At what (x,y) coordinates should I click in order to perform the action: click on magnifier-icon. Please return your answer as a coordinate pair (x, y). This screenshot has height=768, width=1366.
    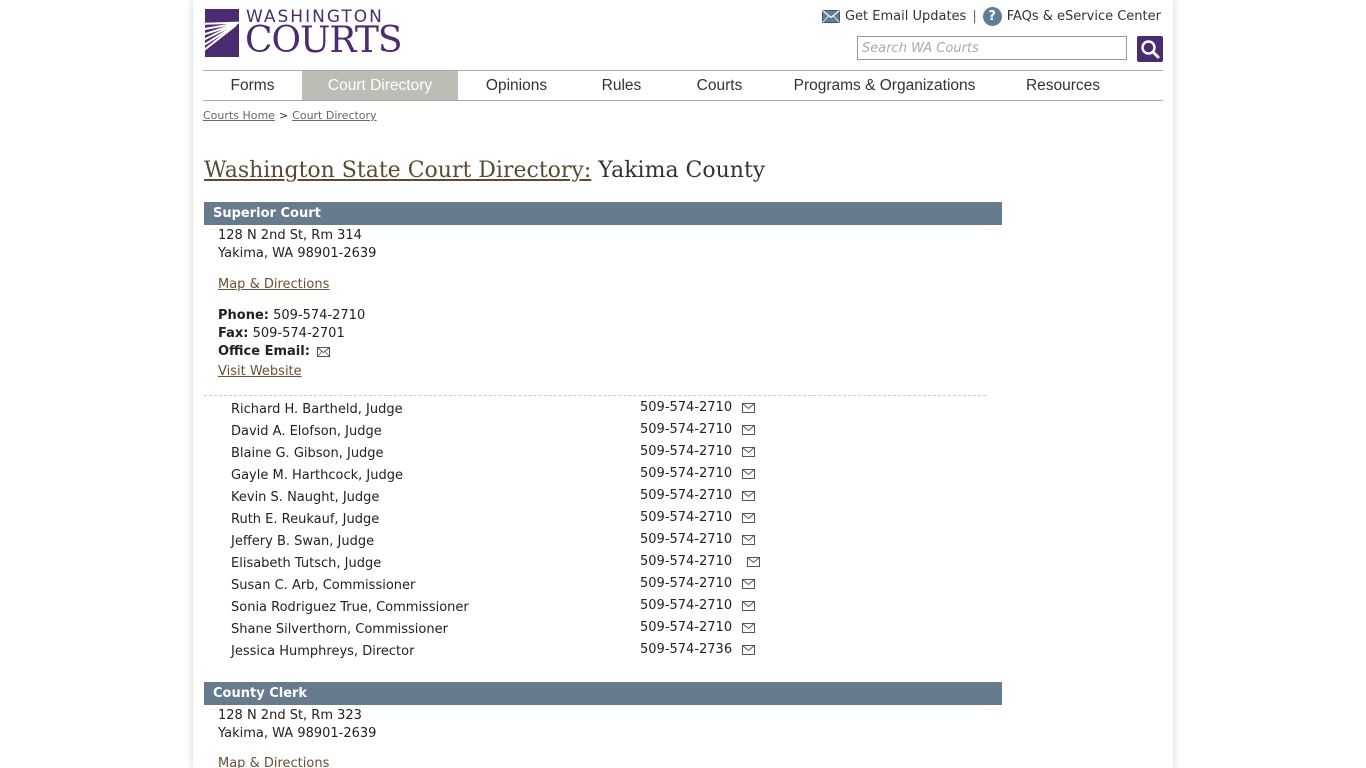
    Looking at the image, I should click on (1150, 49).